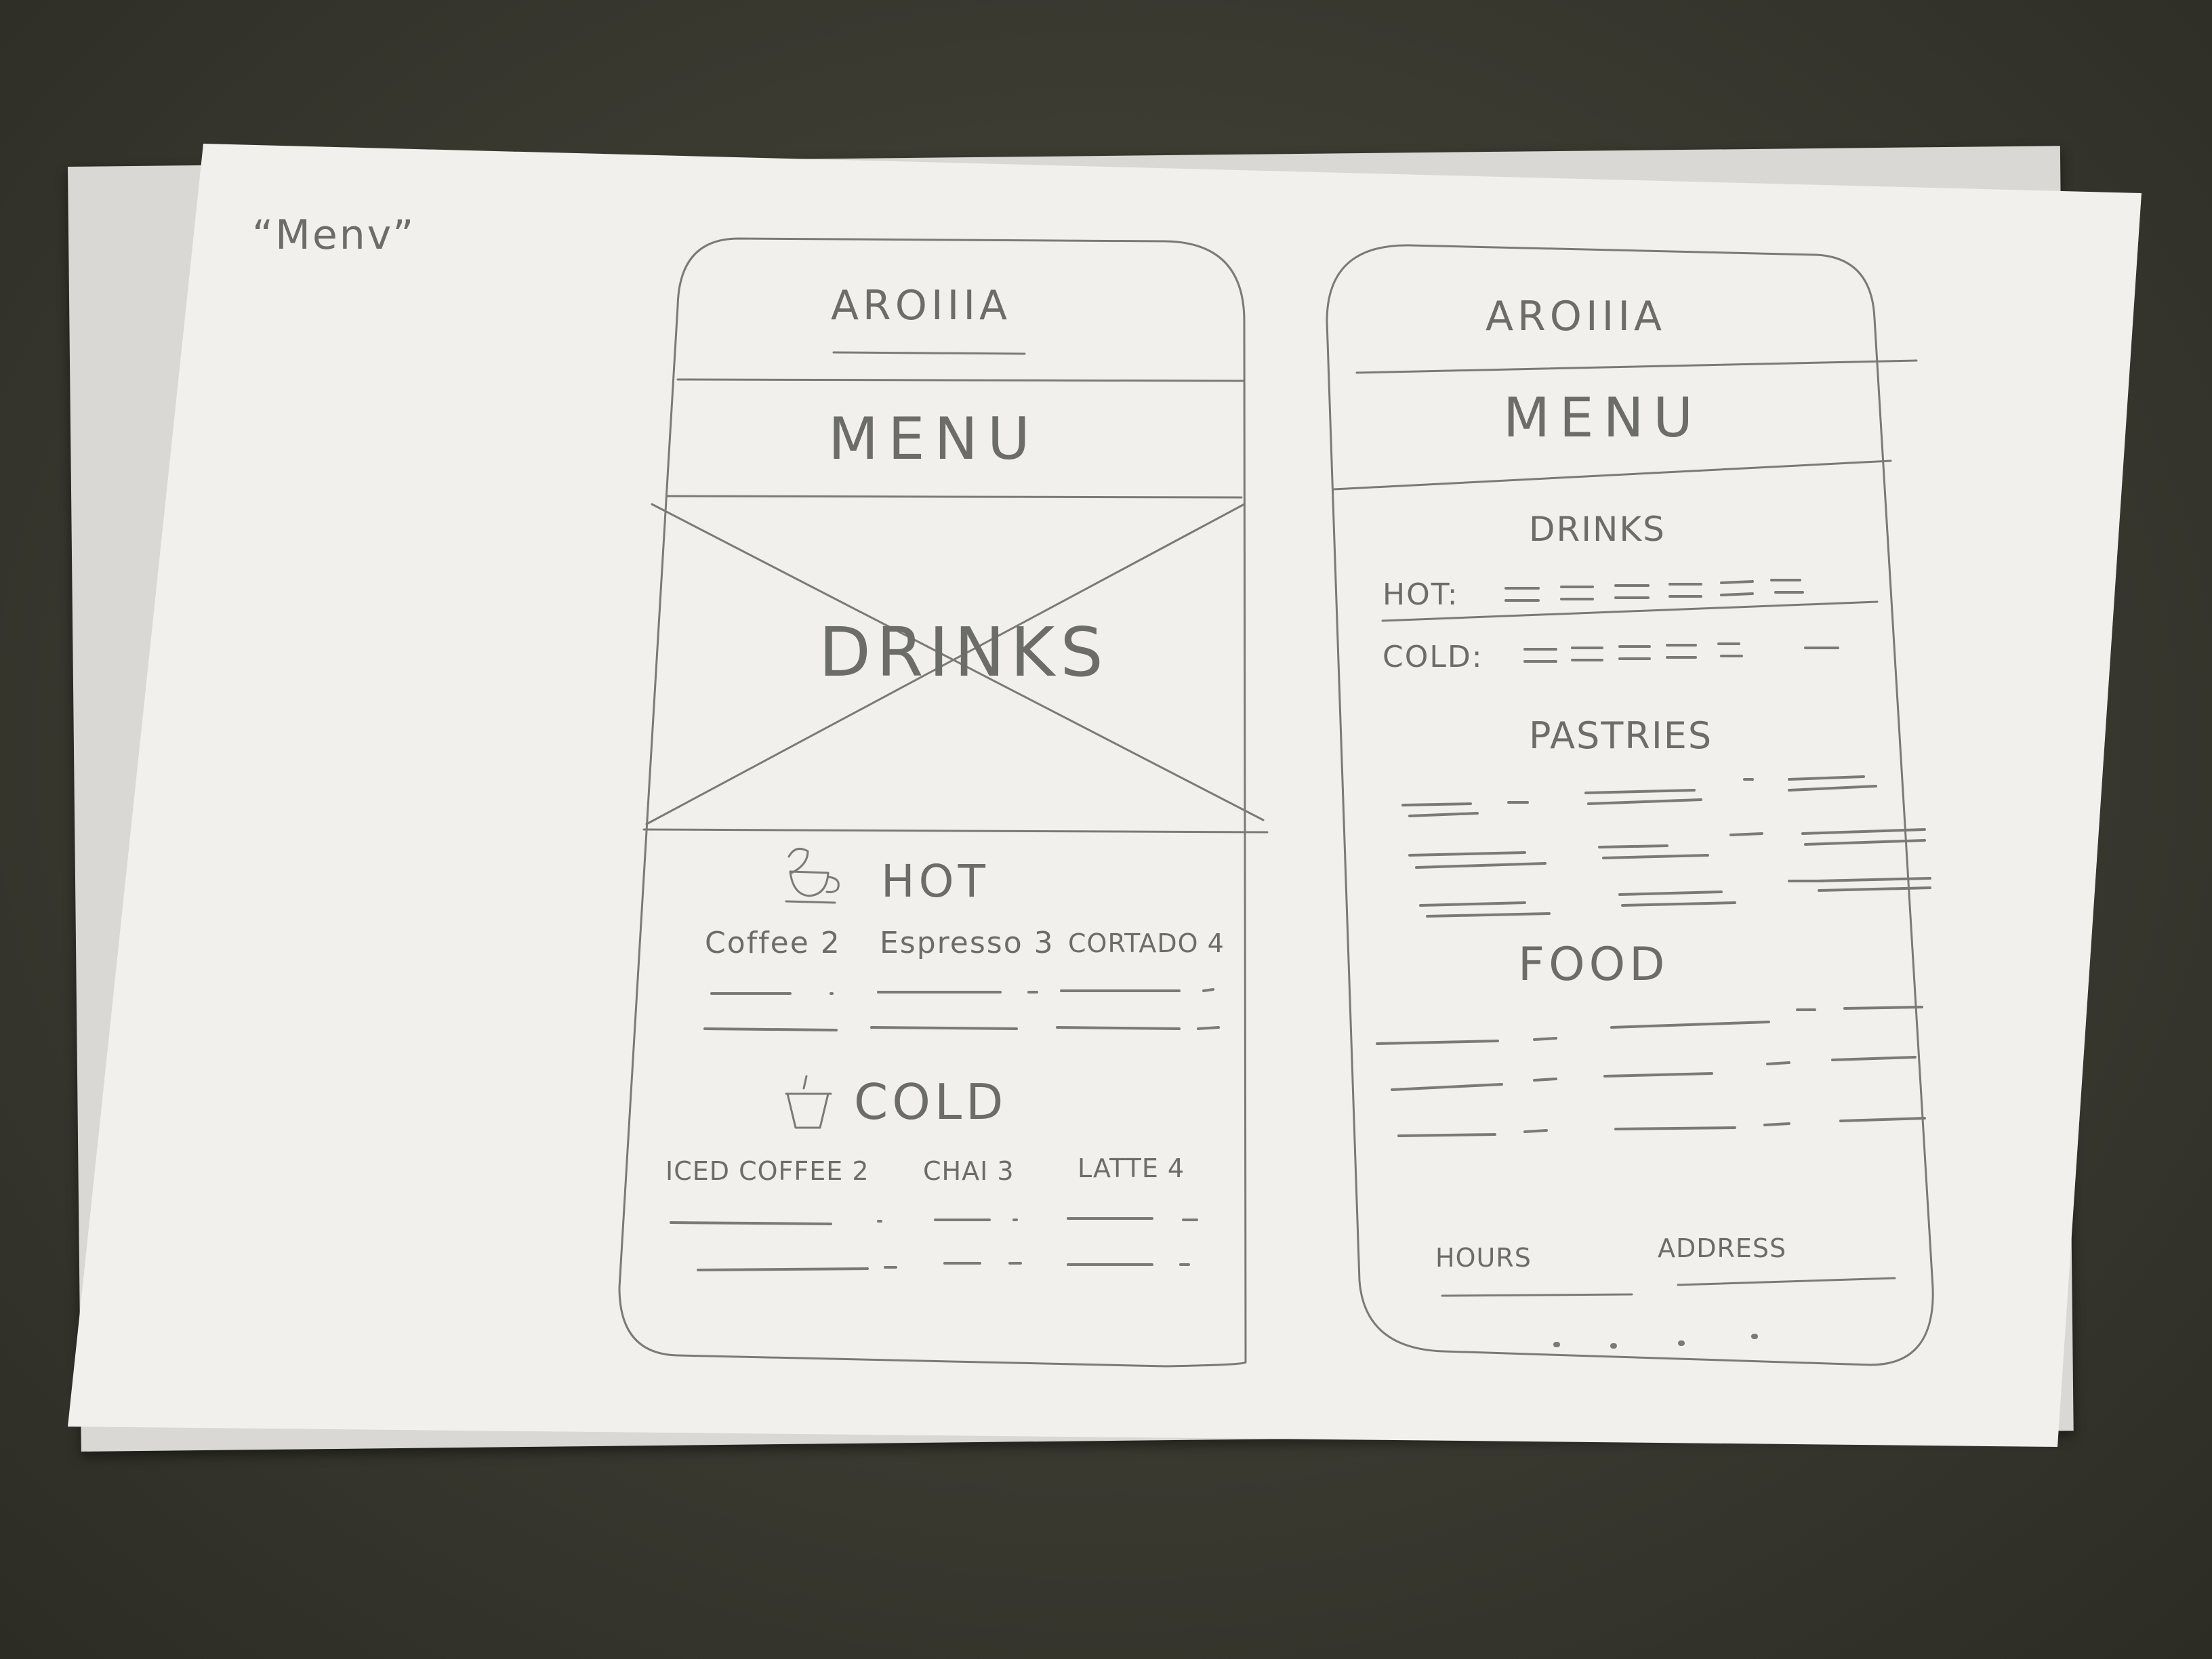 The width and height of the screenshot is (2212, 1659). What do you see at coordinates (1722, 1248) in the screenshot?
I see `address-link: ADDRESS` at bounding box center [1722, 1248].